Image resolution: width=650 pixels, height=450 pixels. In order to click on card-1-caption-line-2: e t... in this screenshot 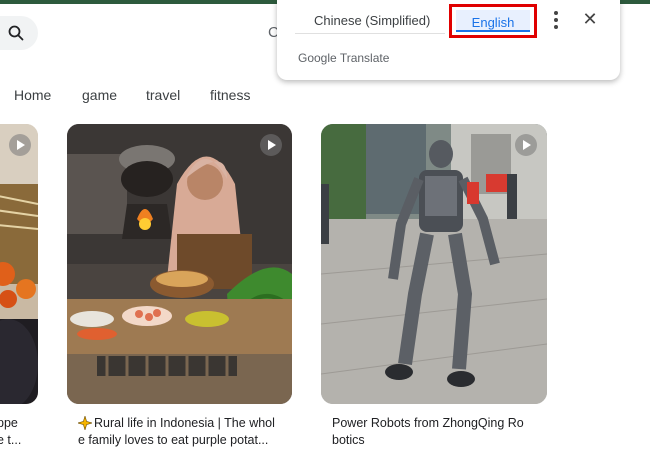, I will do `click(10, 440)`.